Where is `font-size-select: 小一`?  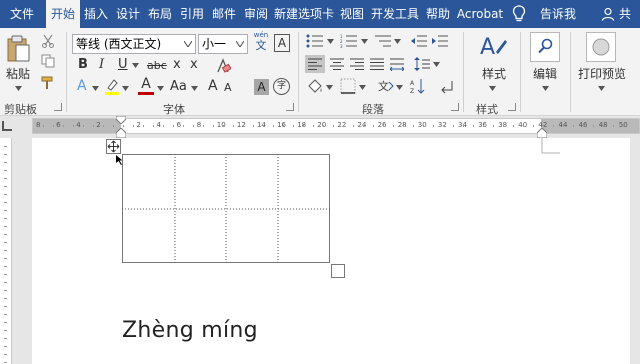 font-size-select: 小一 is located at coordinates (223, 44).